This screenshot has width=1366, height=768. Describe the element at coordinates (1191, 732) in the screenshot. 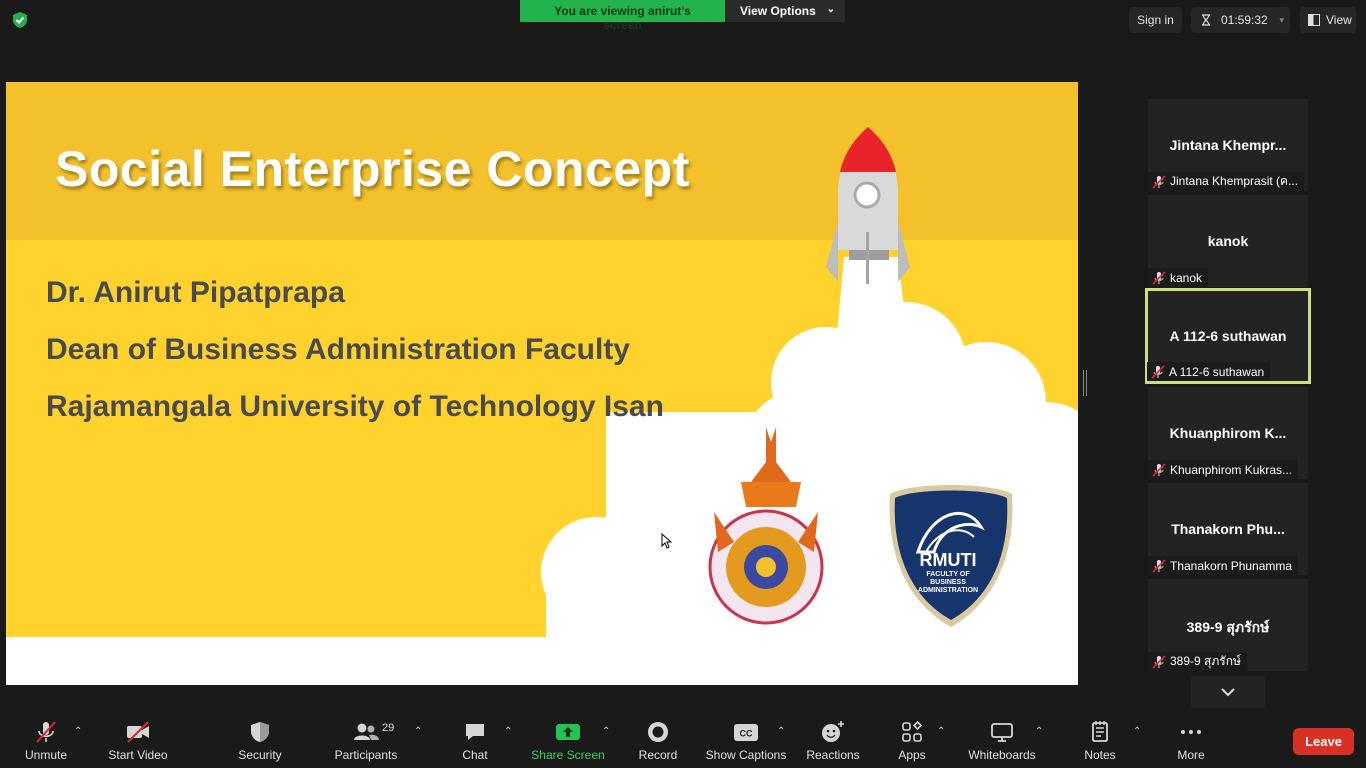

I see `more-ellipsis-icon` at that location.